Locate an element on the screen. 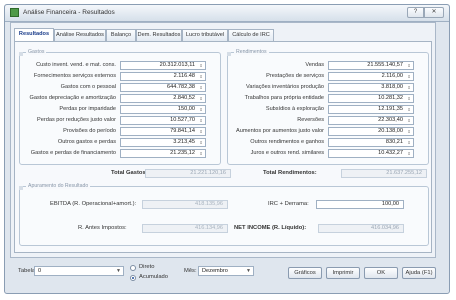 The height and width of the screenshot is (300, 456). tab-resultados: Resultados is located at coordinates (34, 35).